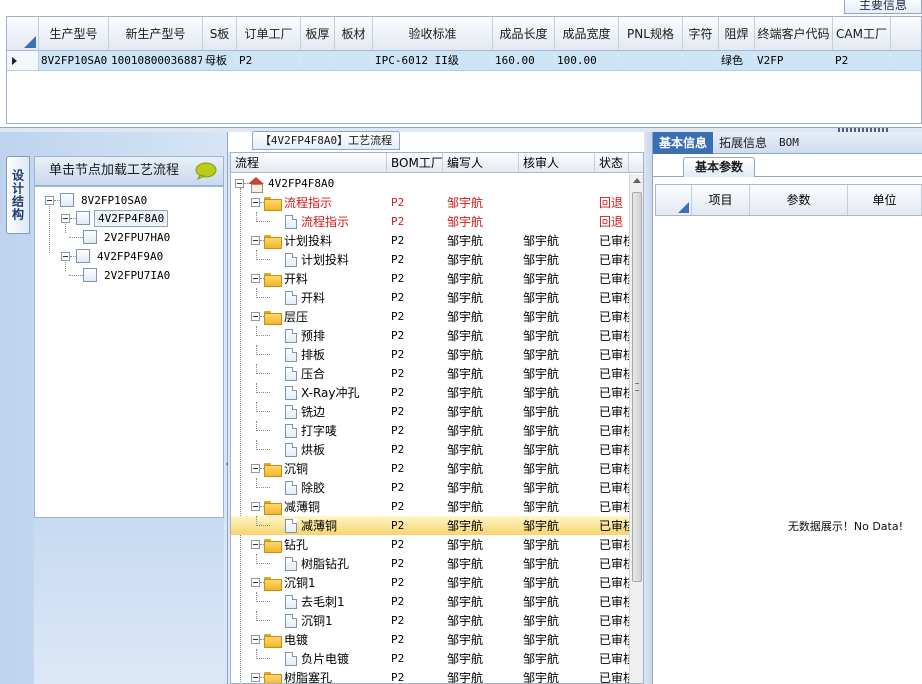 The width and height of the screenshot is (922, 684). What do you see at coordinates (121, 275) in the screenshot?
I see `design-tree-node: 2V2FPU7IA0` at bounding box center [121, 275].